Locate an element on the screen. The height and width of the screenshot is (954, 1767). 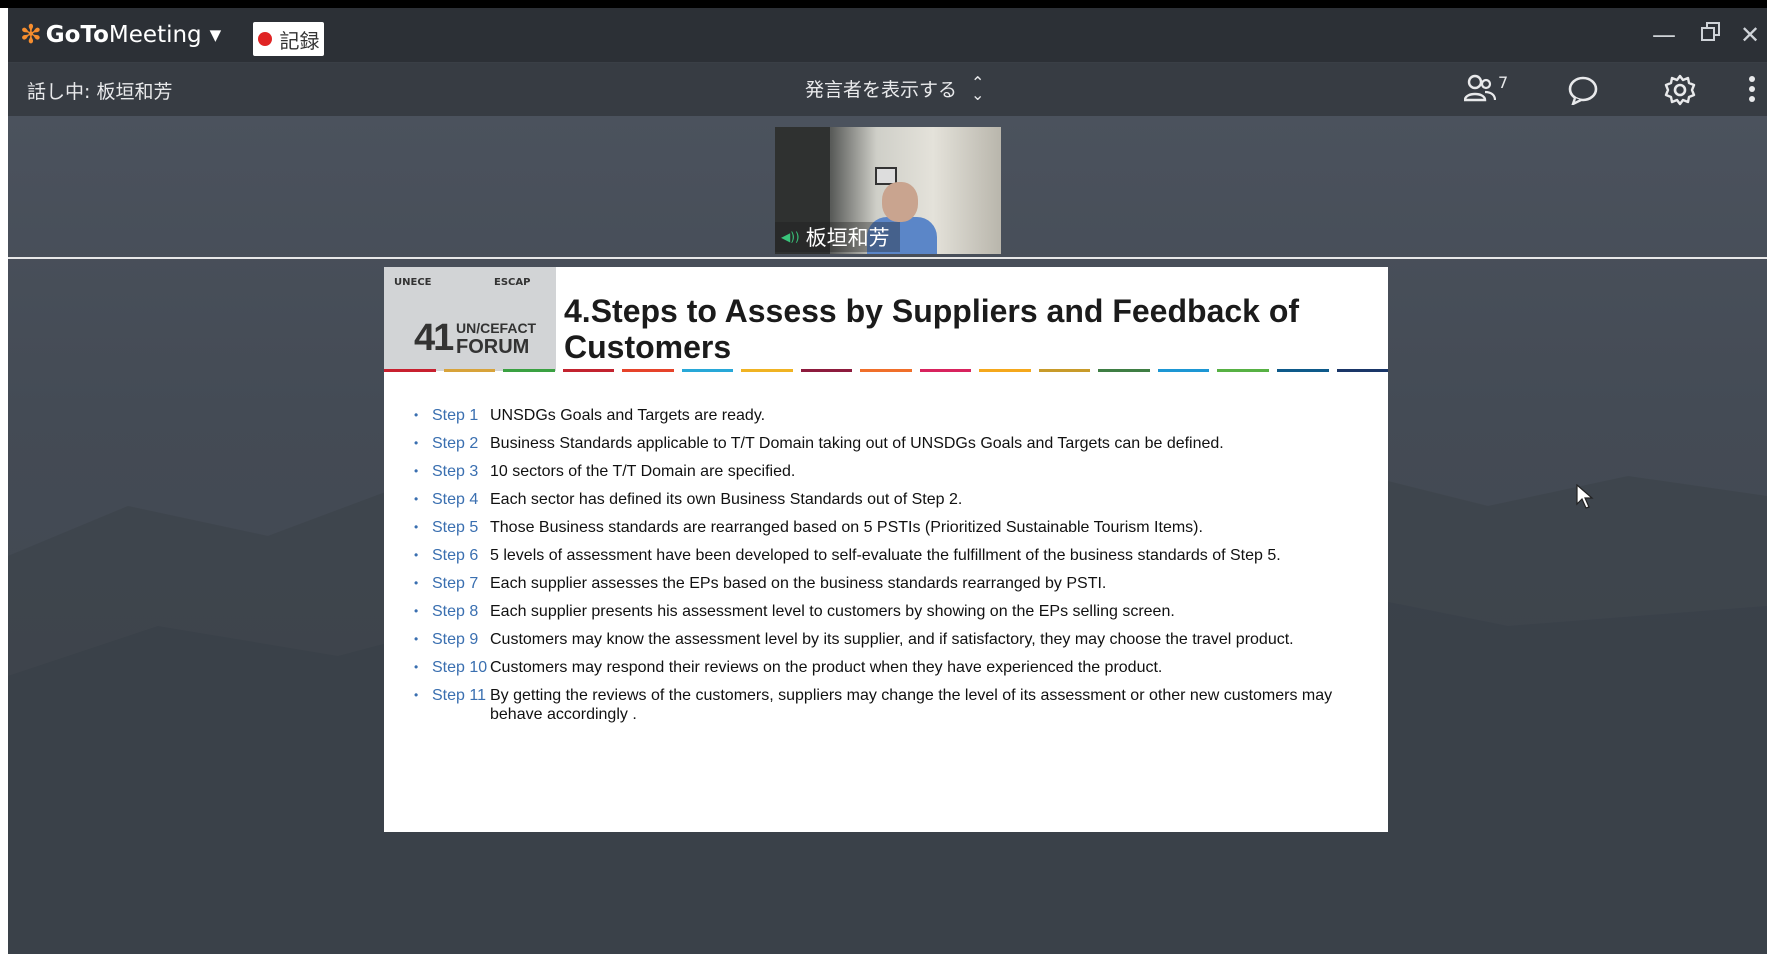
more-options-button is located at coordinates (1752, 91).